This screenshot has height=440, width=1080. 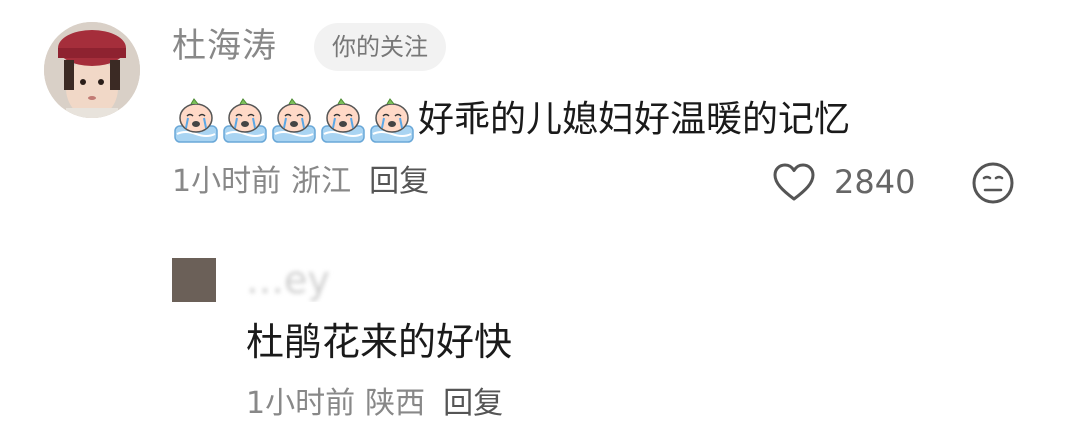 What do you see at coordinates (993, 183) in the screenshot?
I see `dislike-face-icon` at bounding box center [993, 183].